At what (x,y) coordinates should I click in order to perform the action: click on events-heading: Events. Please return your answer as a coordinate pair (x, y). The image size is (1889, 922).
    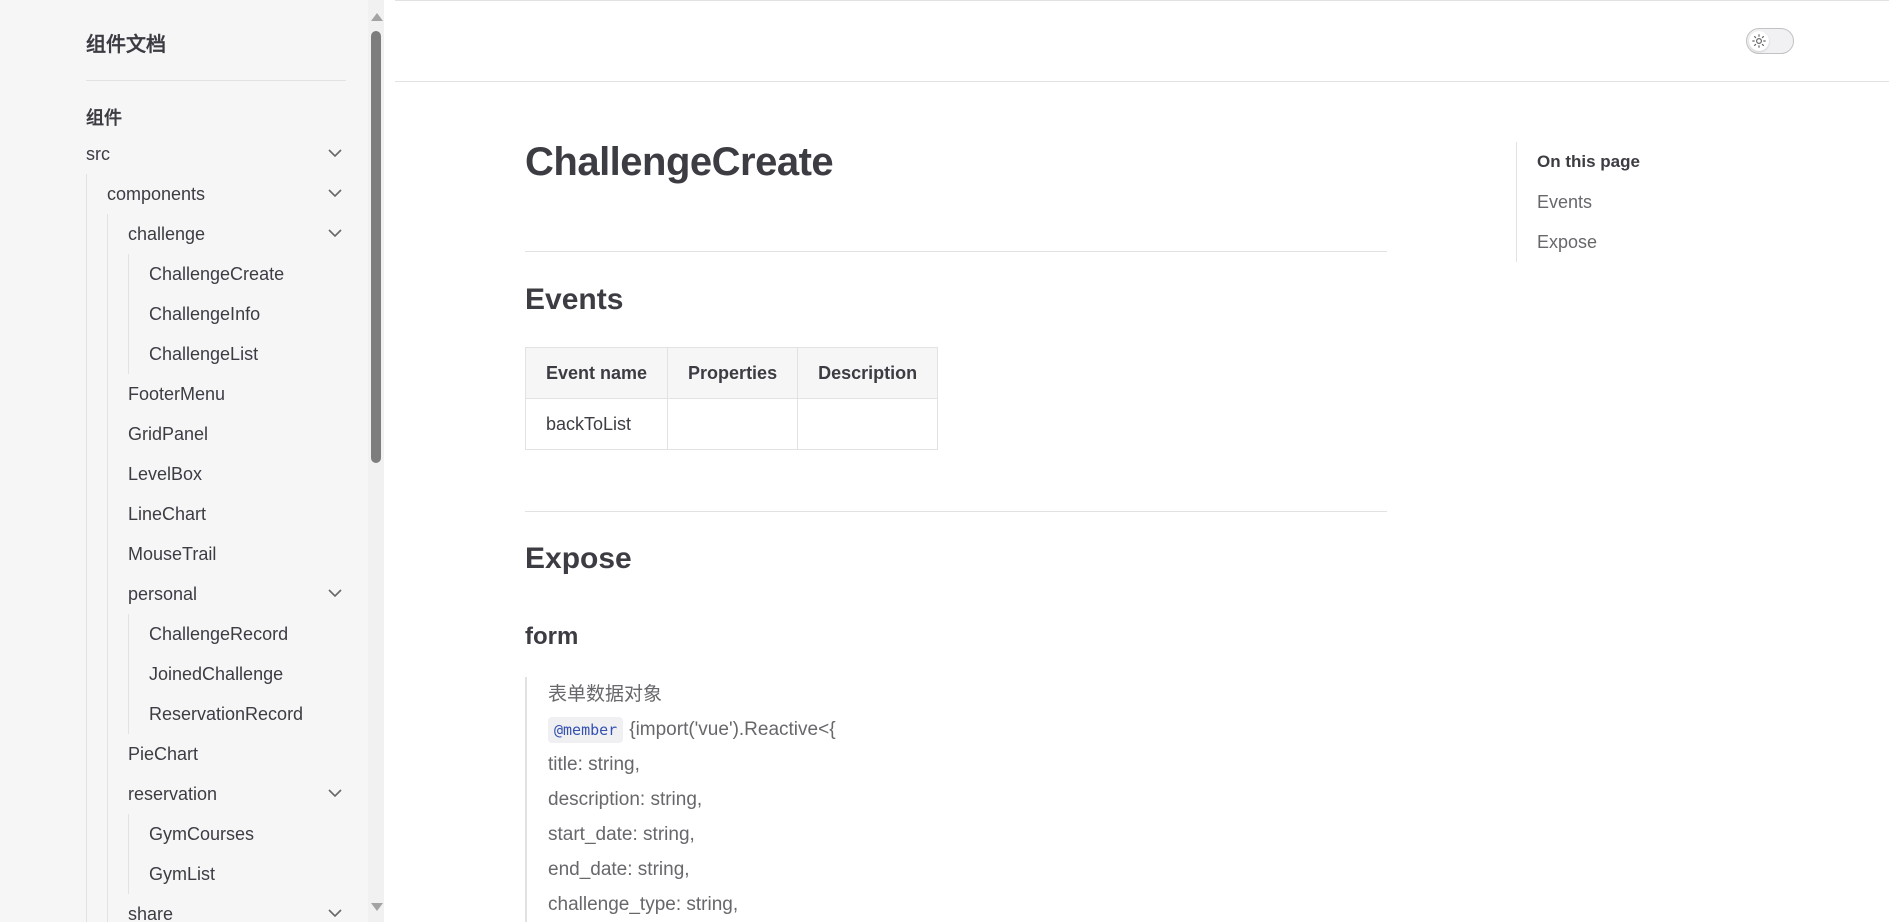
    Looking at the image, I should click on (574, 299).